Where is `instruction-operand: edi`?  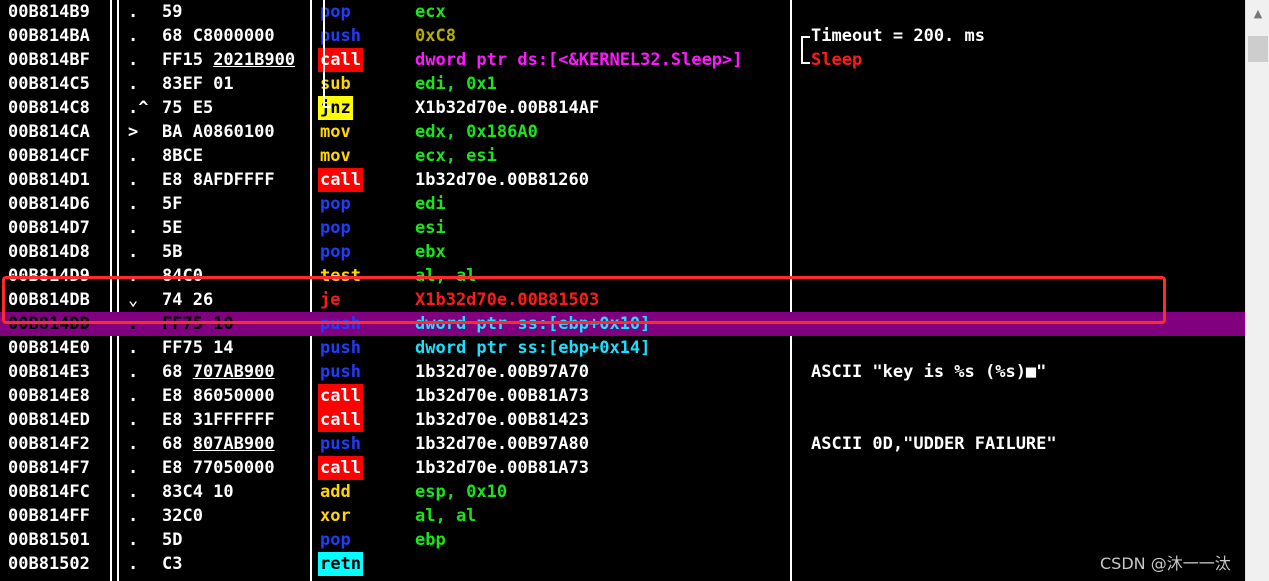
instruction-operand: edi is located at coordinates (430, 204).